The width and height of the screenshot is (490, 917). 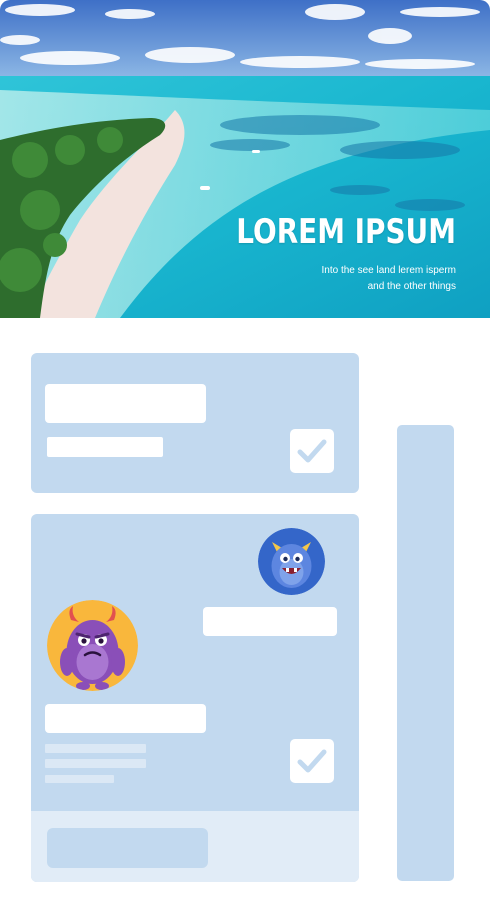 What do you see at coordinates (425, 653) in the screenshot?
I see `side-scroll-panel` at bounding box center [425, 653].